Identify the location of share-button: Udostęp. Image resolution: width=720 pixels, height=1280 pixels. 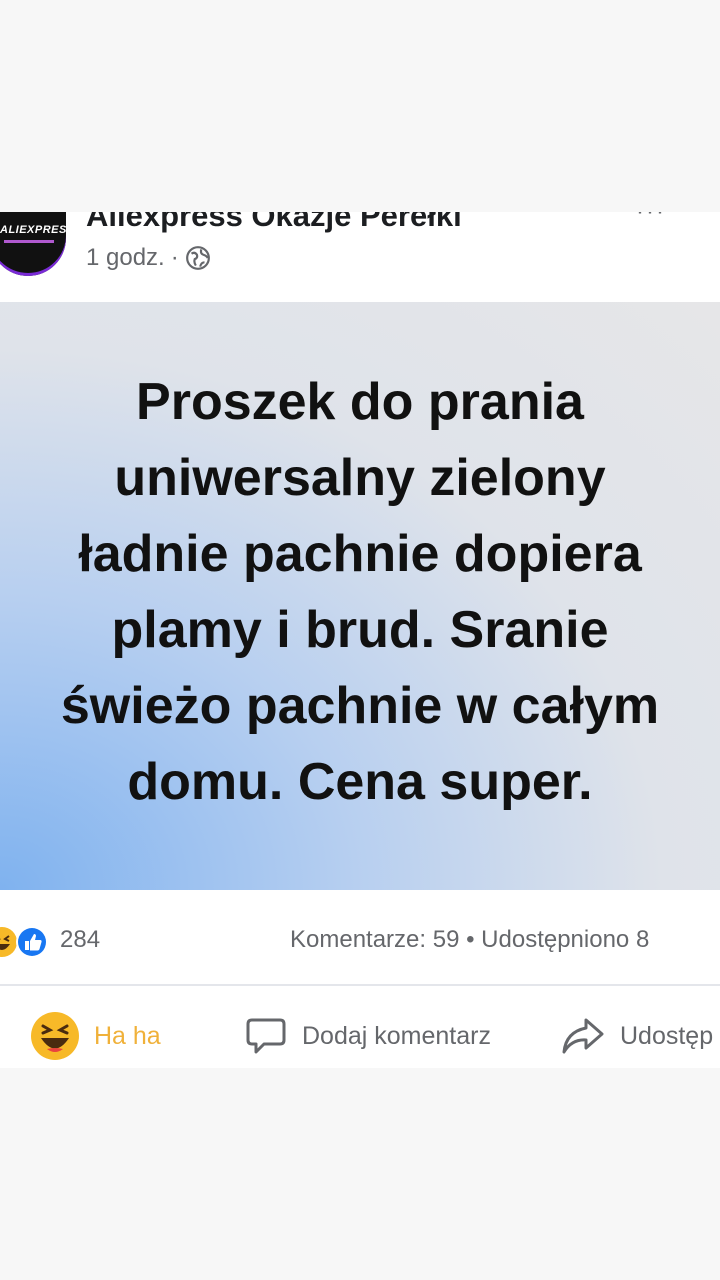
(636, 1036).